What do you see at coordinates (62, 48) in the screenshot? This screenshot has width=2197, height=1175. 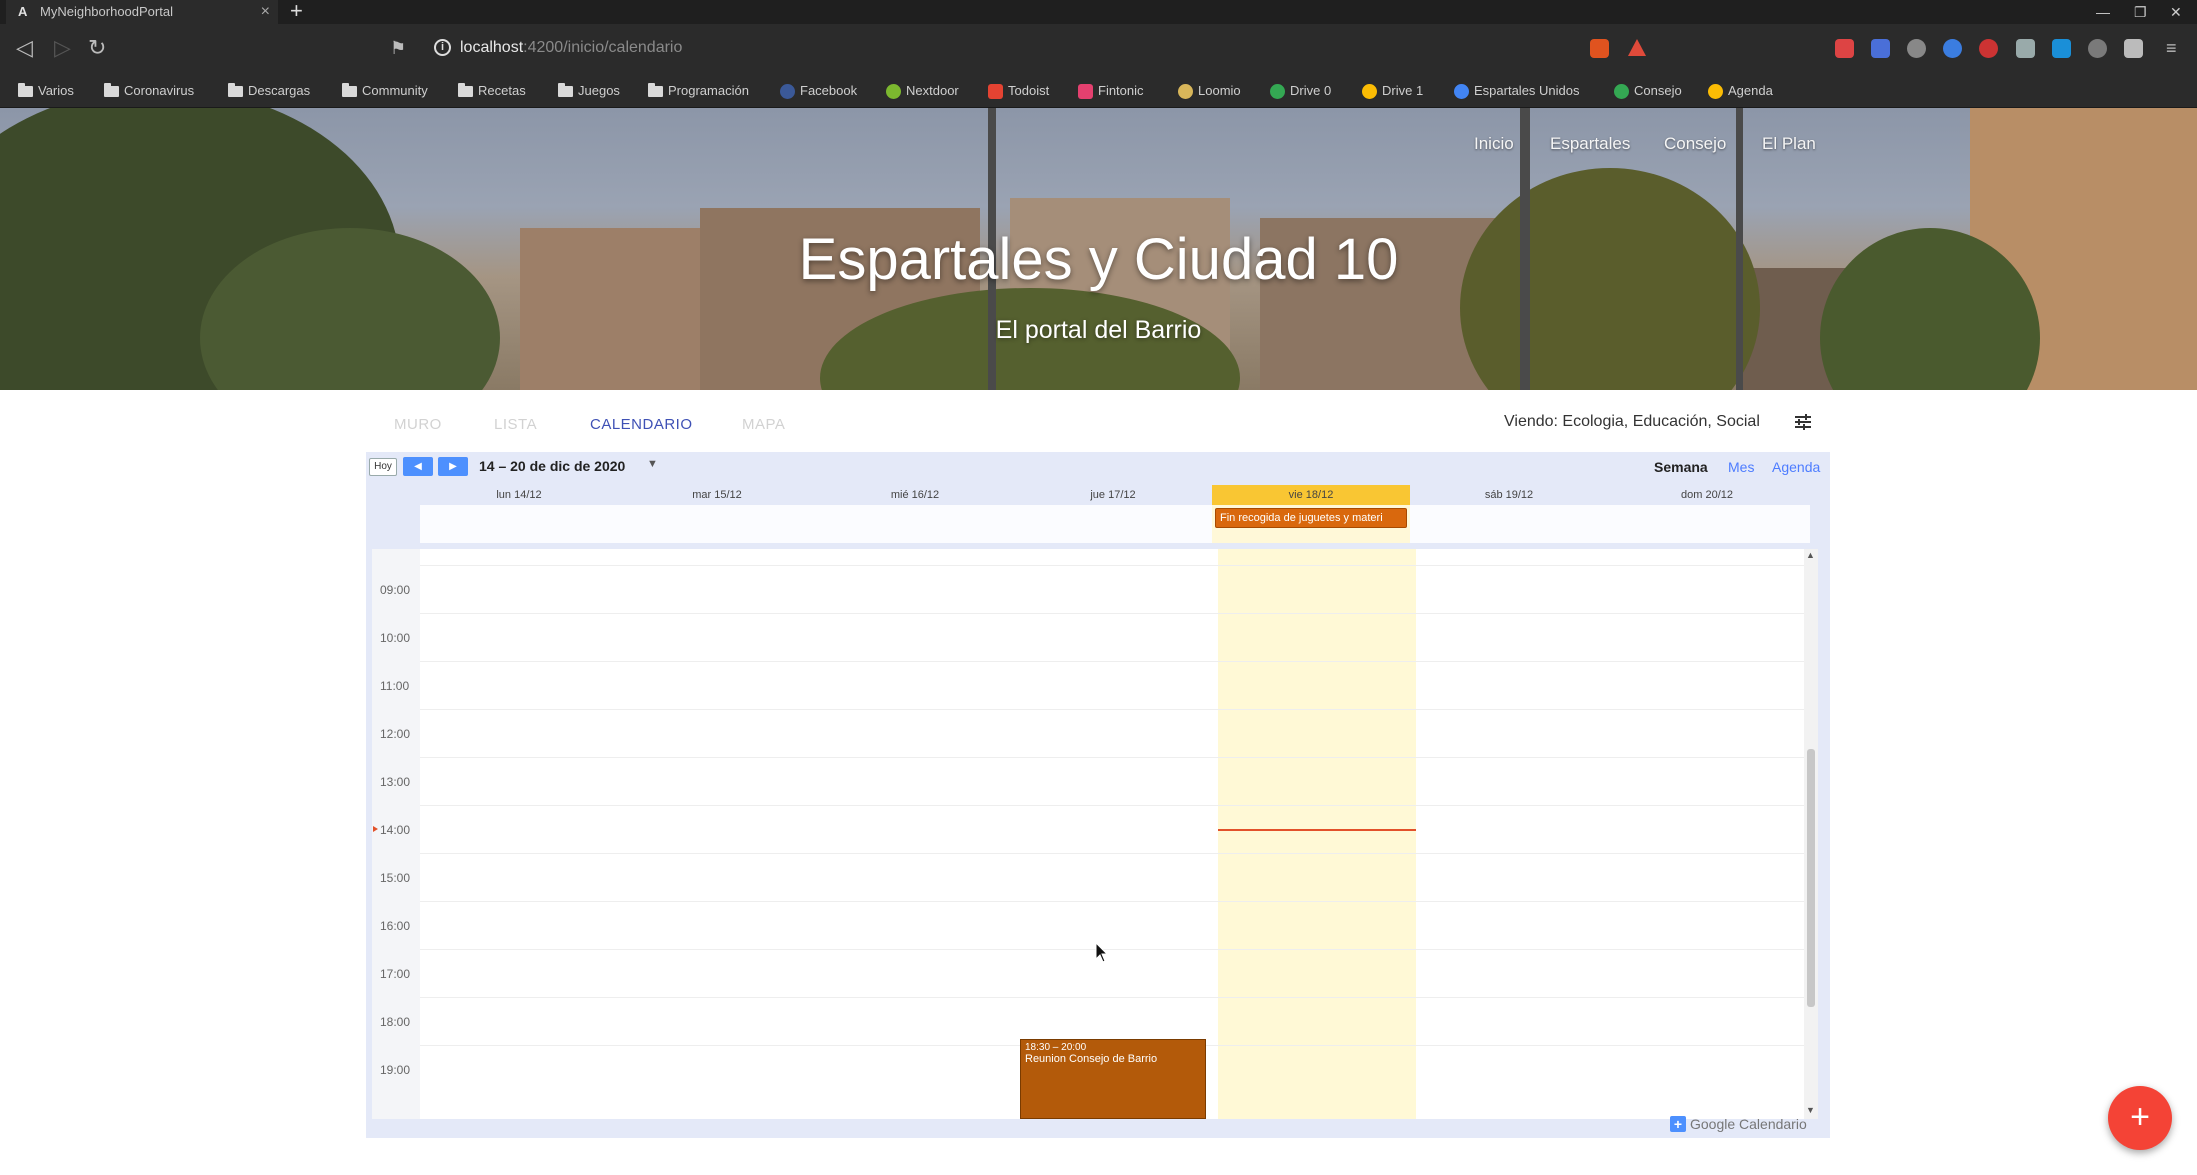 I see `forward-icon: ▷` at bounding box center [62, 48].